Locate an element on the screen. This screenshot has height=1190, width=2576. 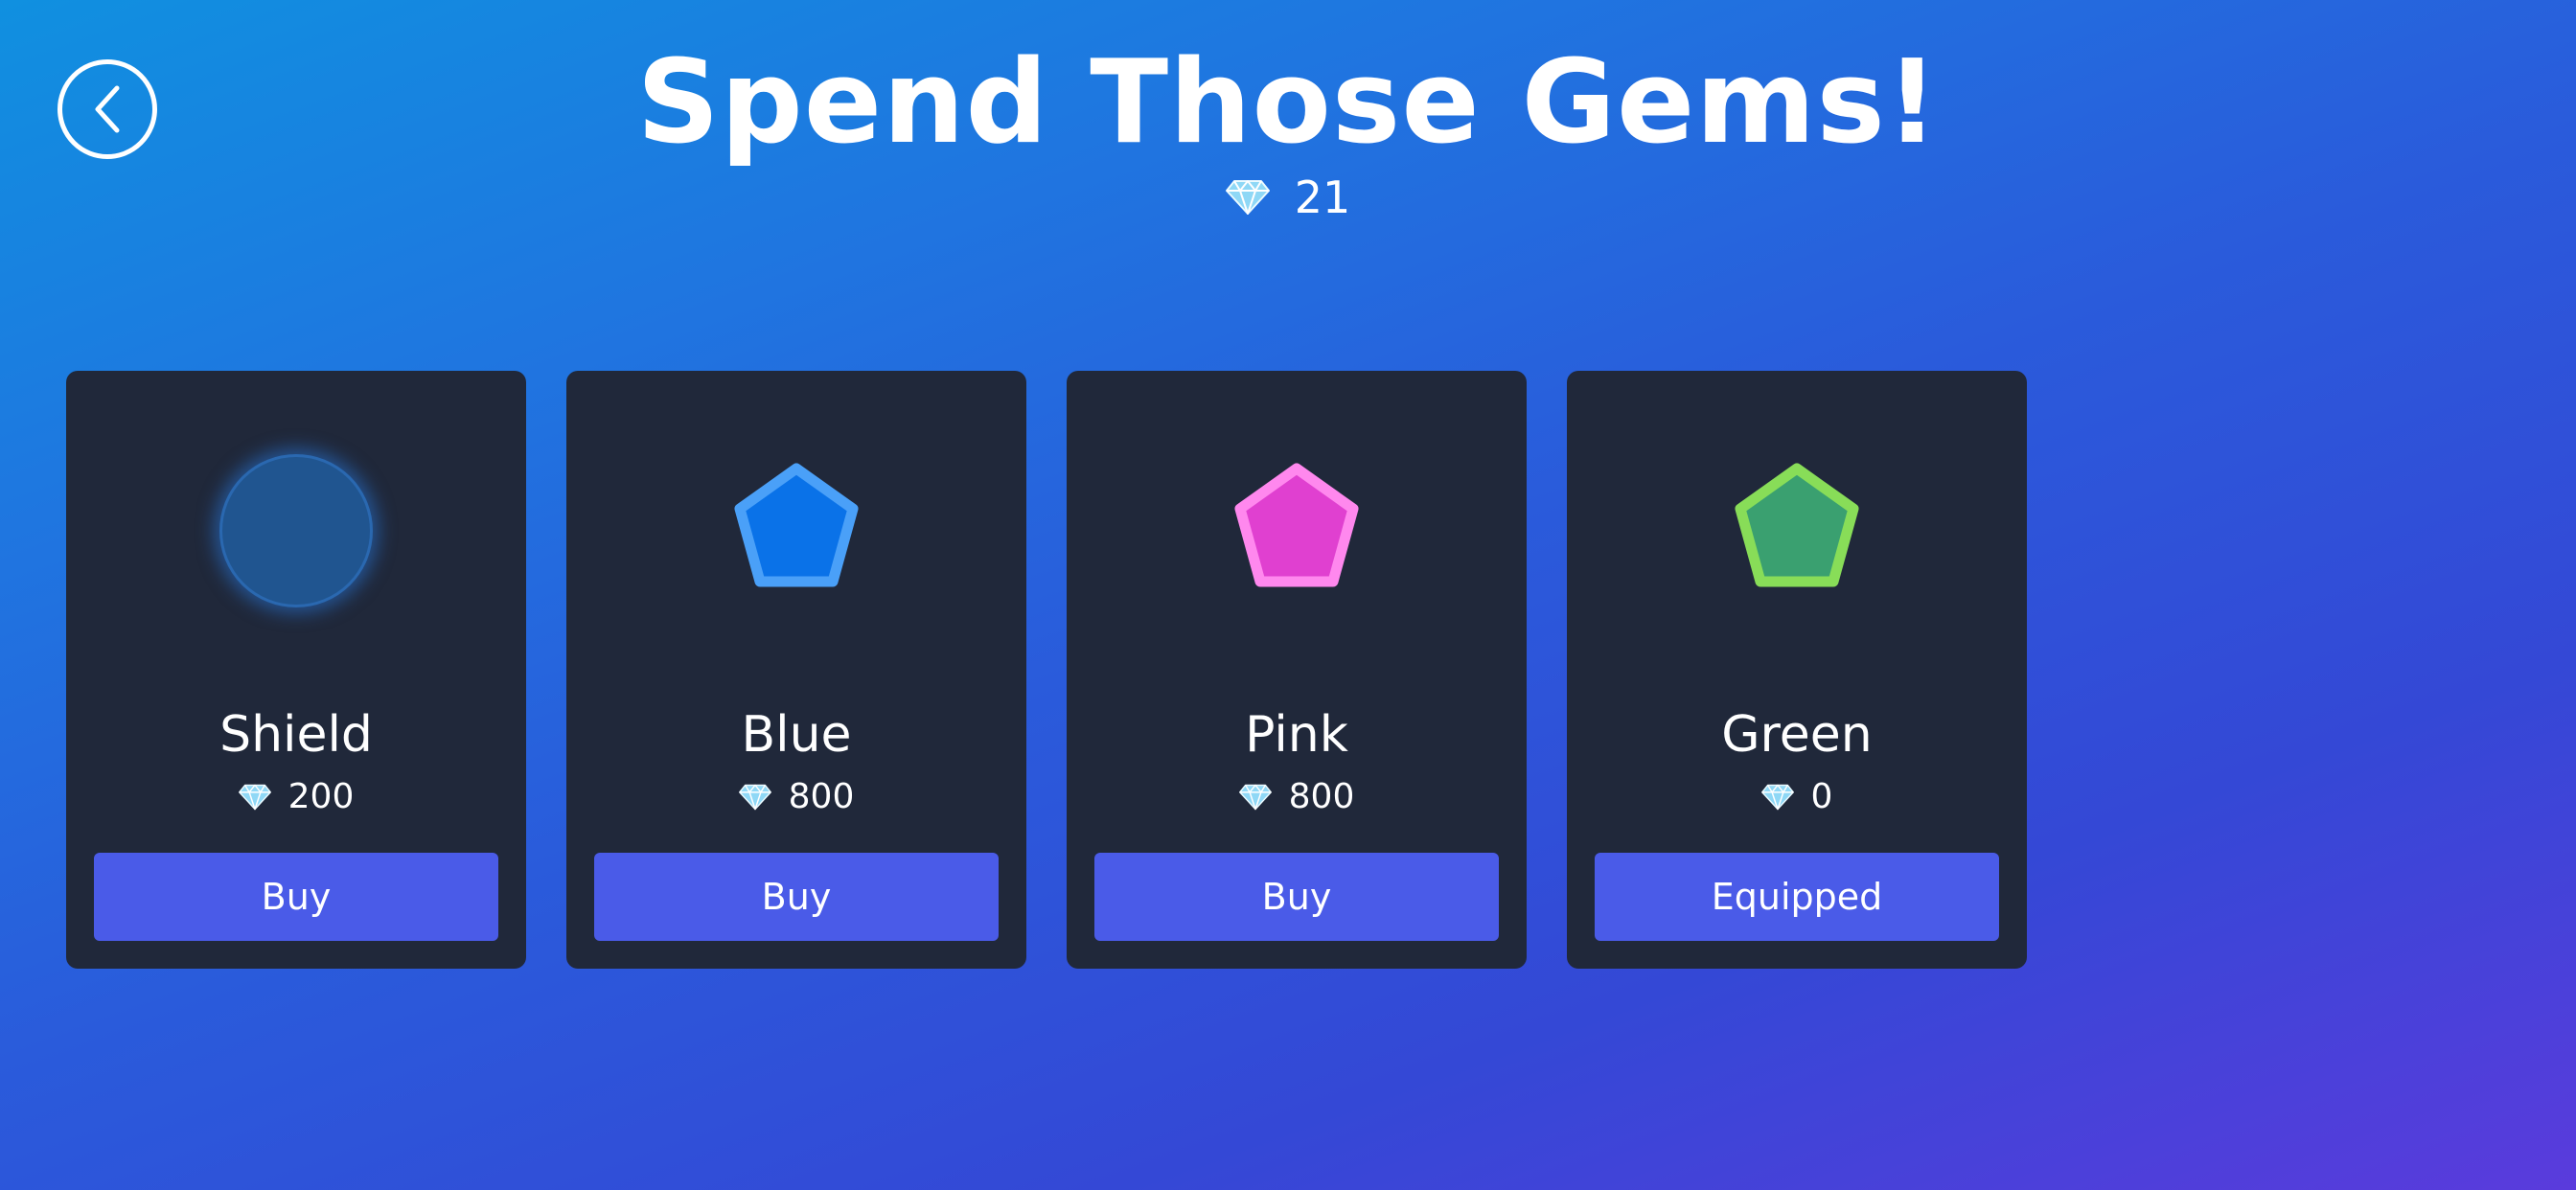
item-price: 200 is located at coordinates (296, 797).